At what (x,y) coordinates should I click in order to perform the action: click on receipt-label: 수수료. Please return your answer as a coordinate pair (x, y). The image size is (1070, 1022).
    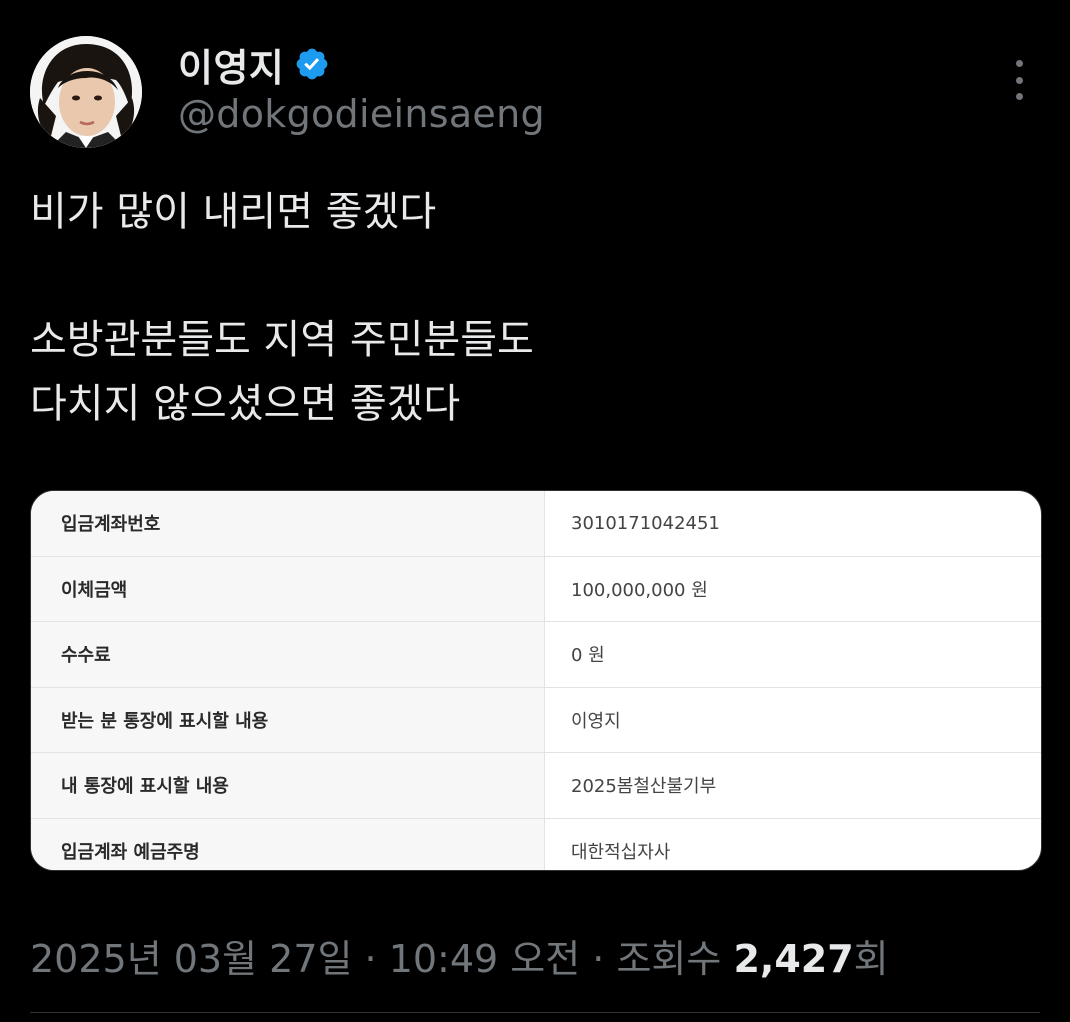
    Looking at the image, I should click on (288, 654).